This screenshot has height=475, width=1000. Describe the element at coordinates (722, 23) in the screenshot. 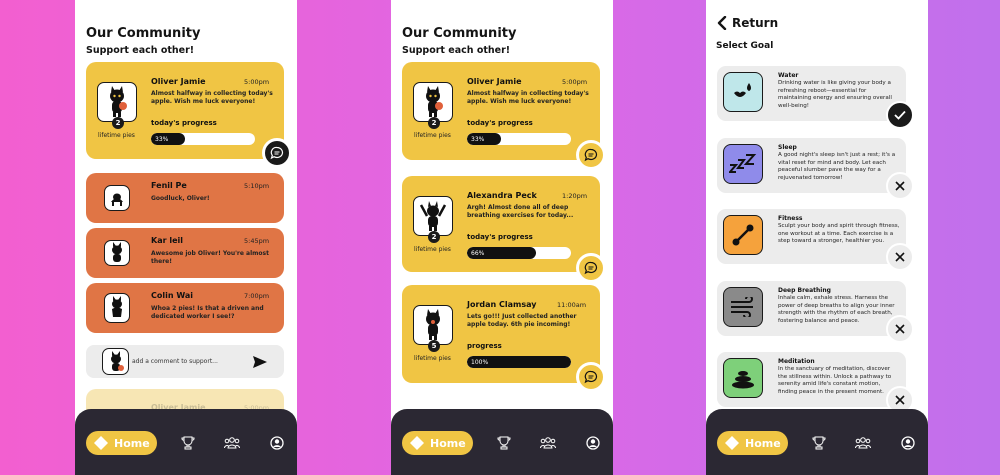

I see `back-arrow-icon` at that location.